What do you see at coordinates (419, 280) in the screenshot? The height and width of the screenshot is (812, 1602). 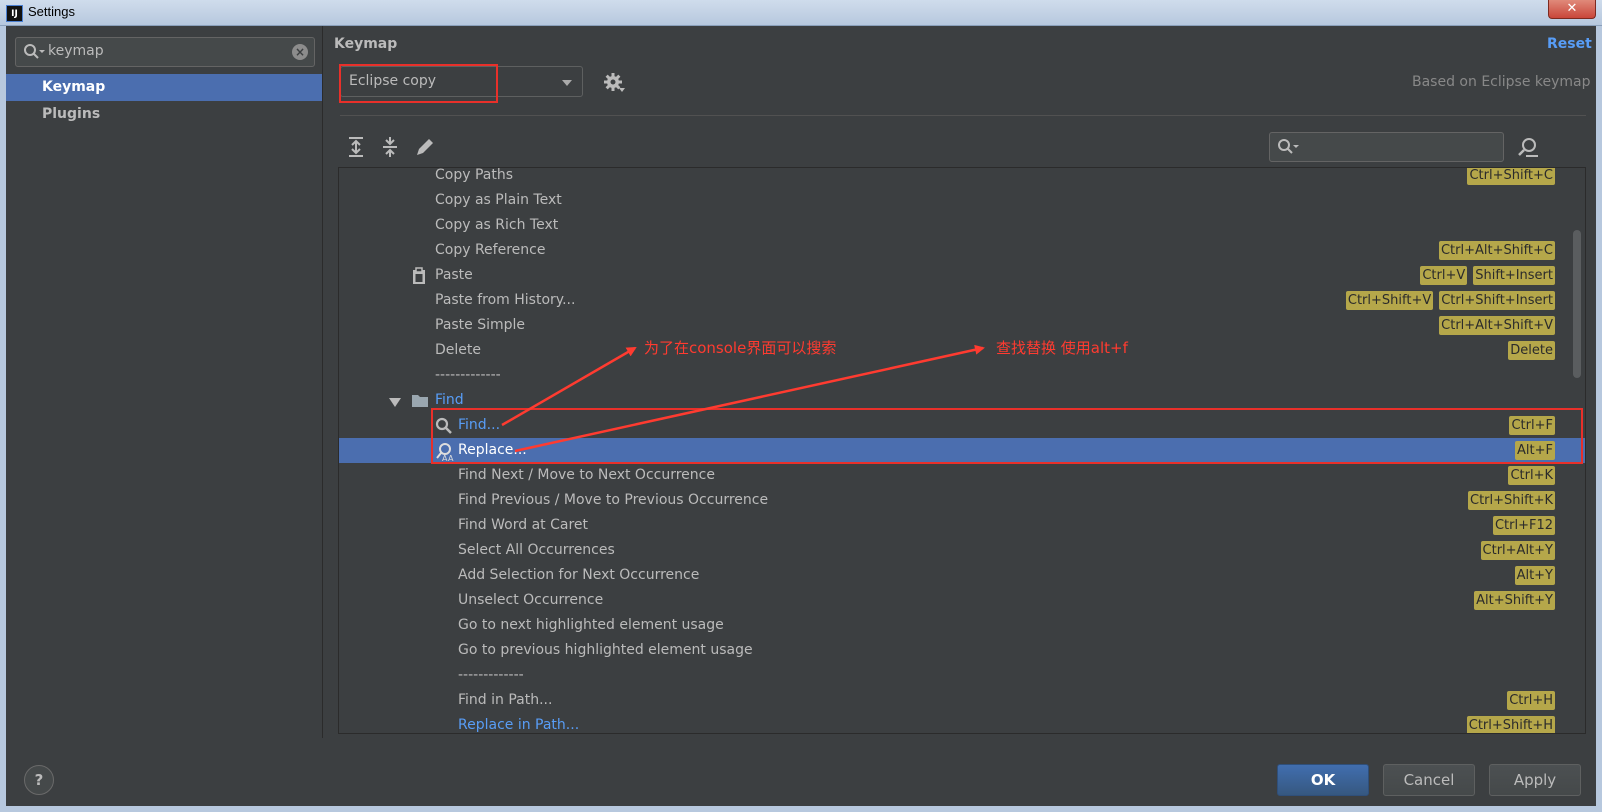 I see `clipboard-icon` at bounding box center [419, 280].